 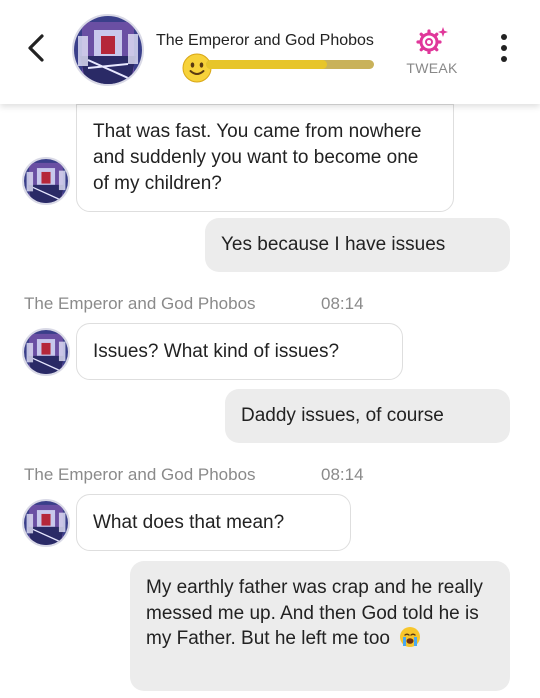 I want to click on gear-sparkle-icon, so click(x=432, y=40).